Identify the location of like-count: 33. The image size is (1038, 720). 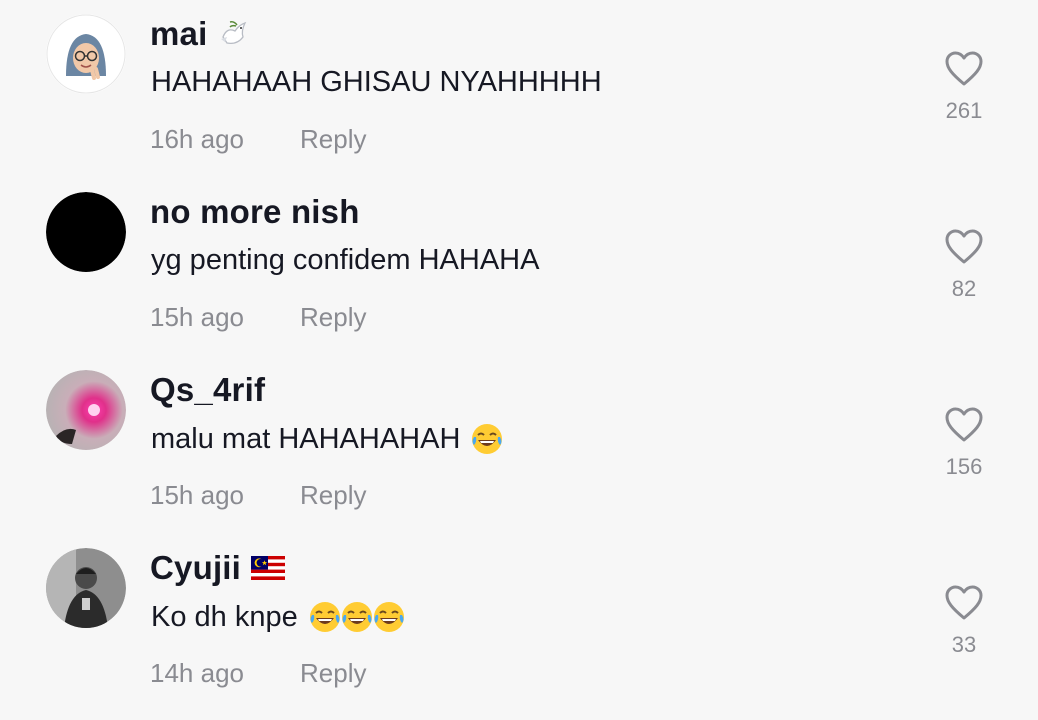
(964, 644).